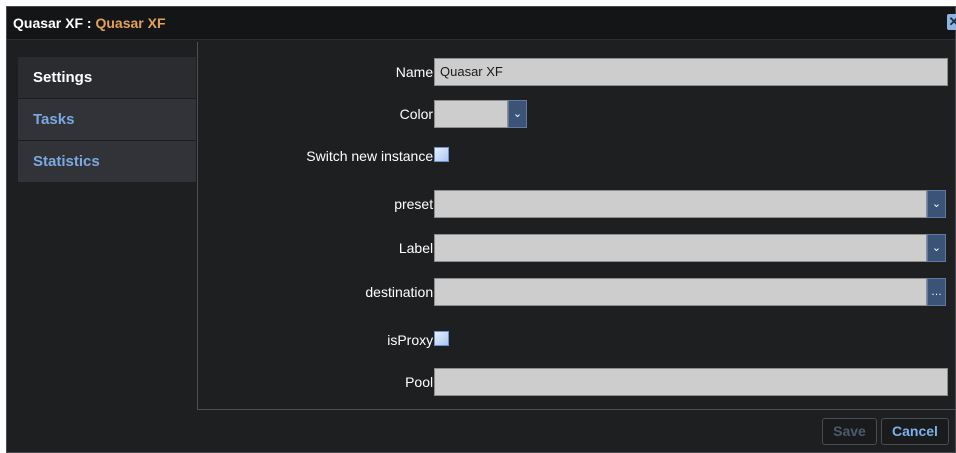 The image size is (956, 453). What do you see at coordinates (48, 23) in the screenshot?
I see `title-main: Quasar XF` at bounding box center [48, 23].